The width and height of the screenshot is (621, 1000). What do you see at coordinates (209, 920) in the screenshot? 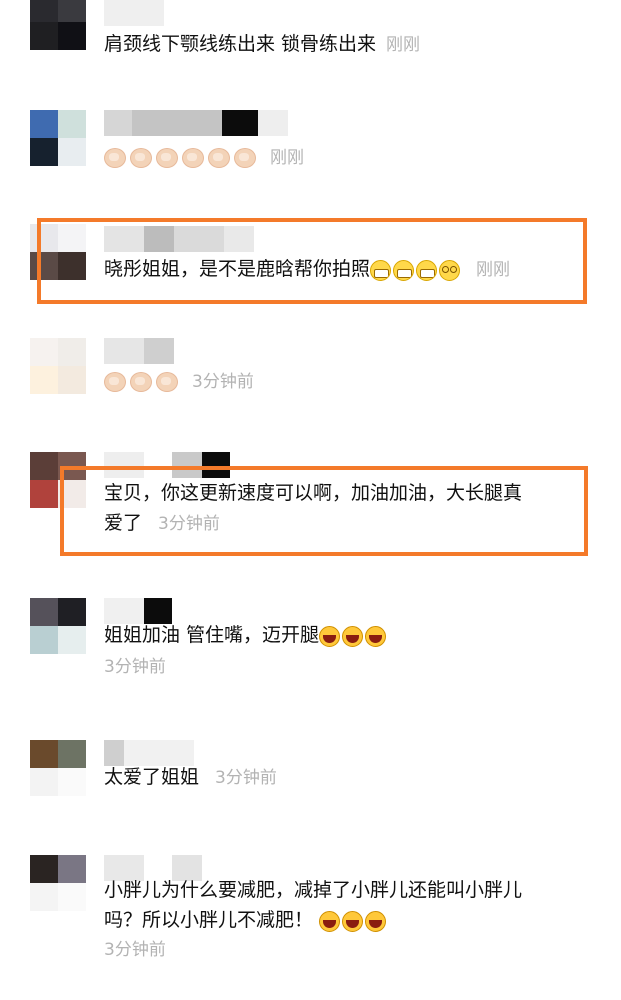
I see `comment-text-continued: 吗？所以小胖儿不减肥！` at bounding box center [209, 920].